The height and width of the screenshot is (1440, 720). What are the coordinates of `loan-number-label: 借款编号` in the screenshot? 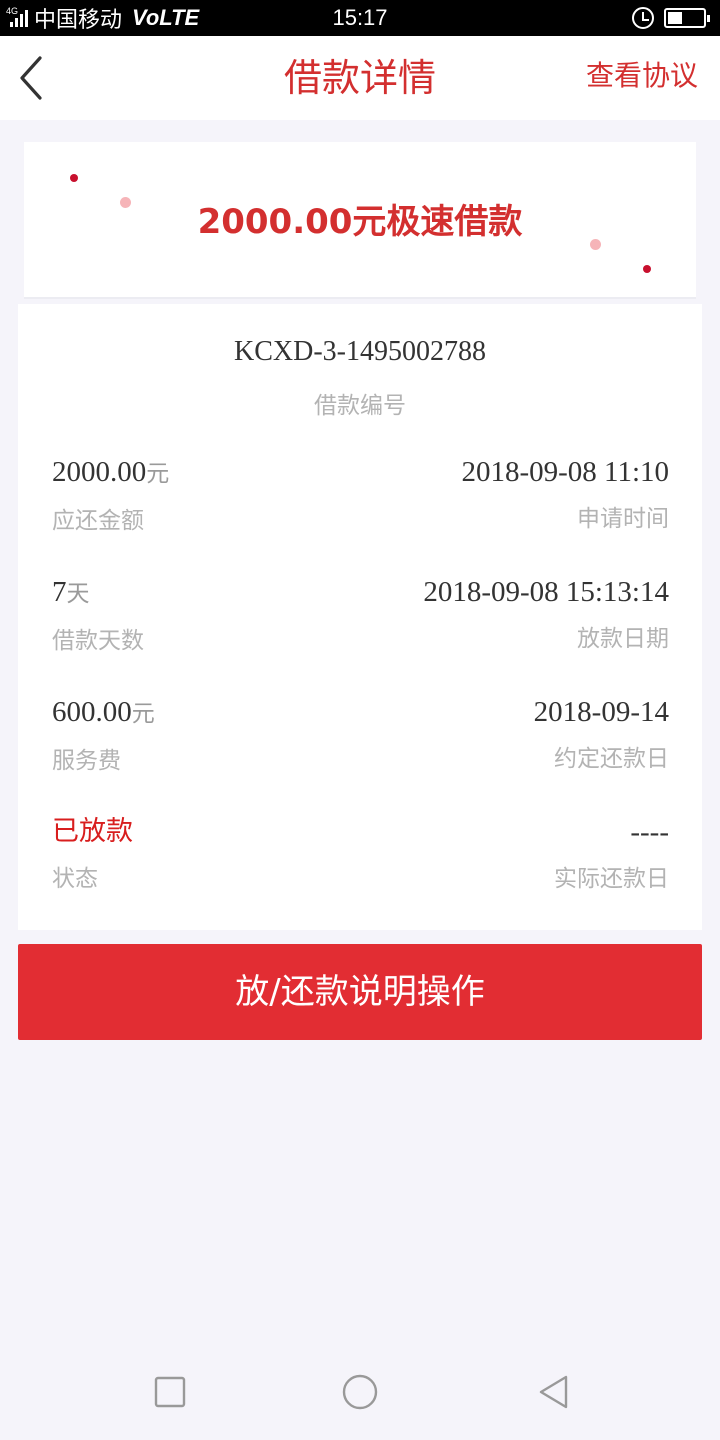 It's located at (360, 406).